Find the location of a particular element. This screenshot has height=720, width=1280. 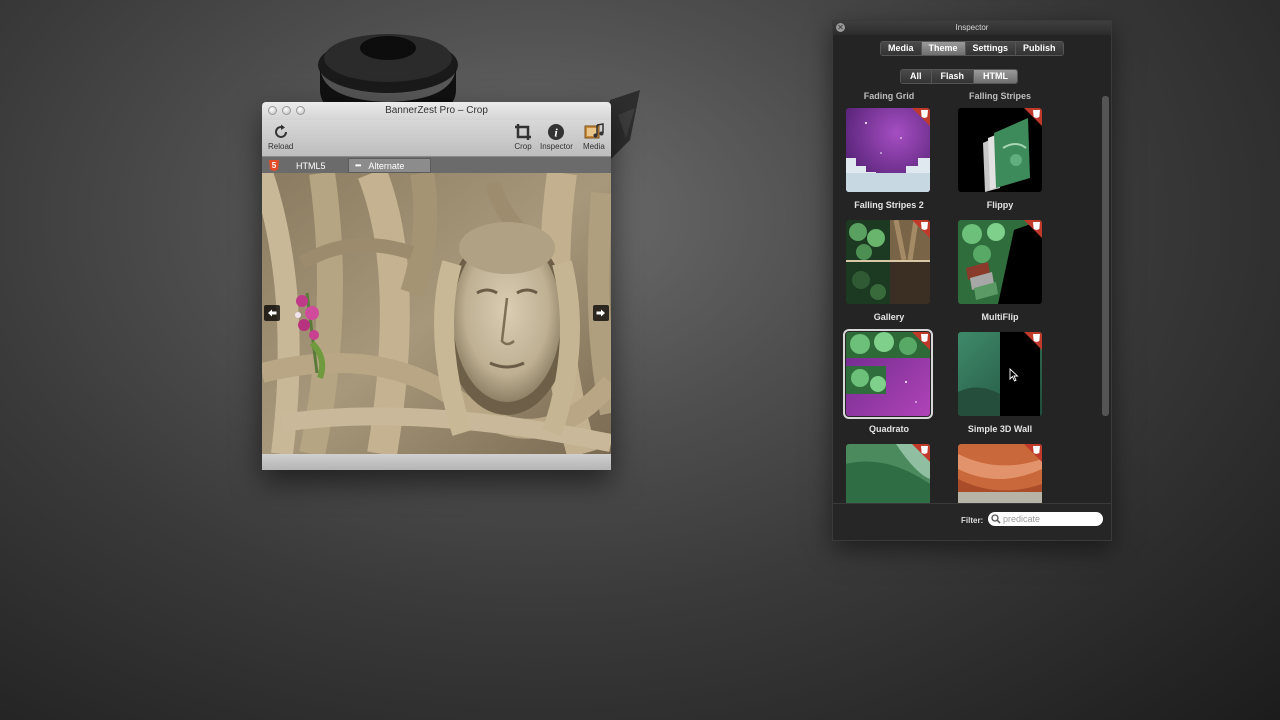

media-label: Media is located at coordinates (594, 146).